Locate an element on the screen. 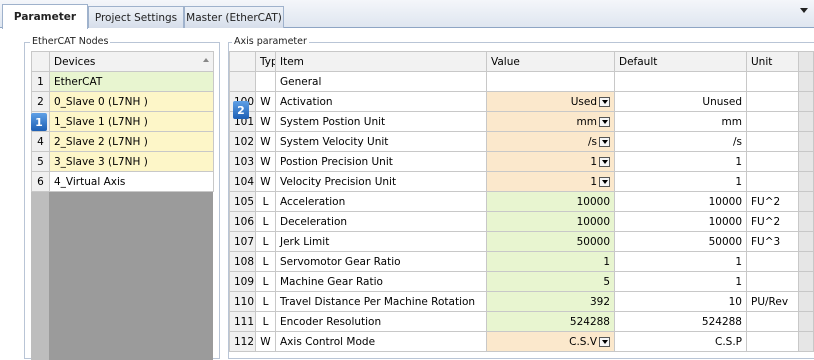  devices-header: Devices is located at coordinates (131, 61).